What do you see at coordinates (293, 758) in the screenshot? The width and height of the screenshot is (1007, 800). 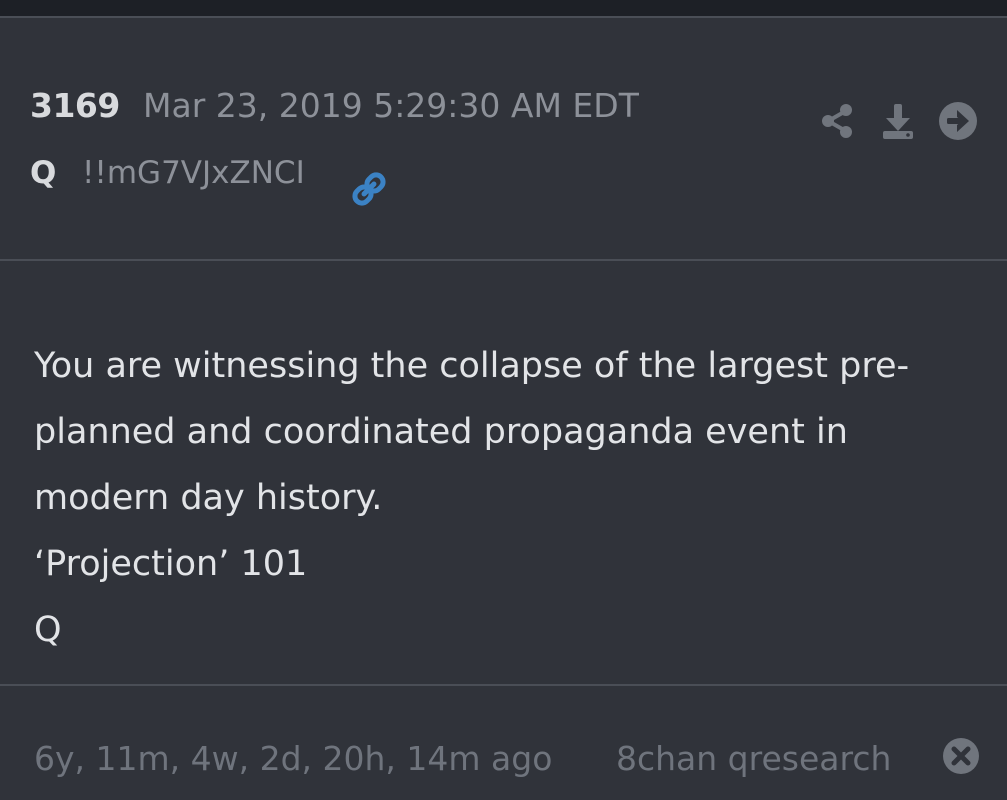 I see `post-age: 6y, 11m, 4w, 2d, 20h, 14m ago` at bounding box center [293, 758].